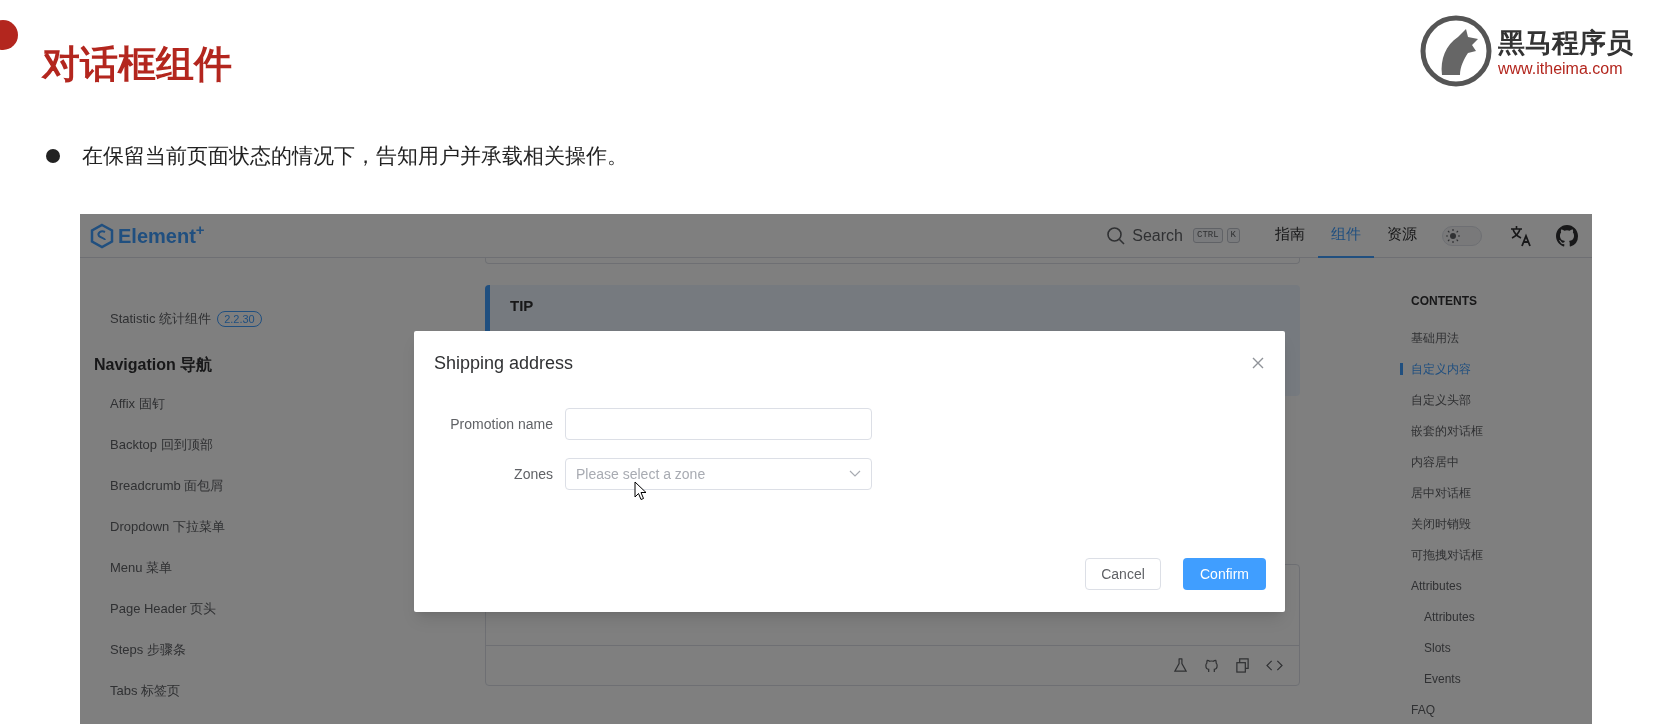 The width and height of the screenshot is (1669, 724). What do you see at coordinates (1462, 235) in the screenshot?
I see `theme-toggle` at bounding box center [1462, 235].